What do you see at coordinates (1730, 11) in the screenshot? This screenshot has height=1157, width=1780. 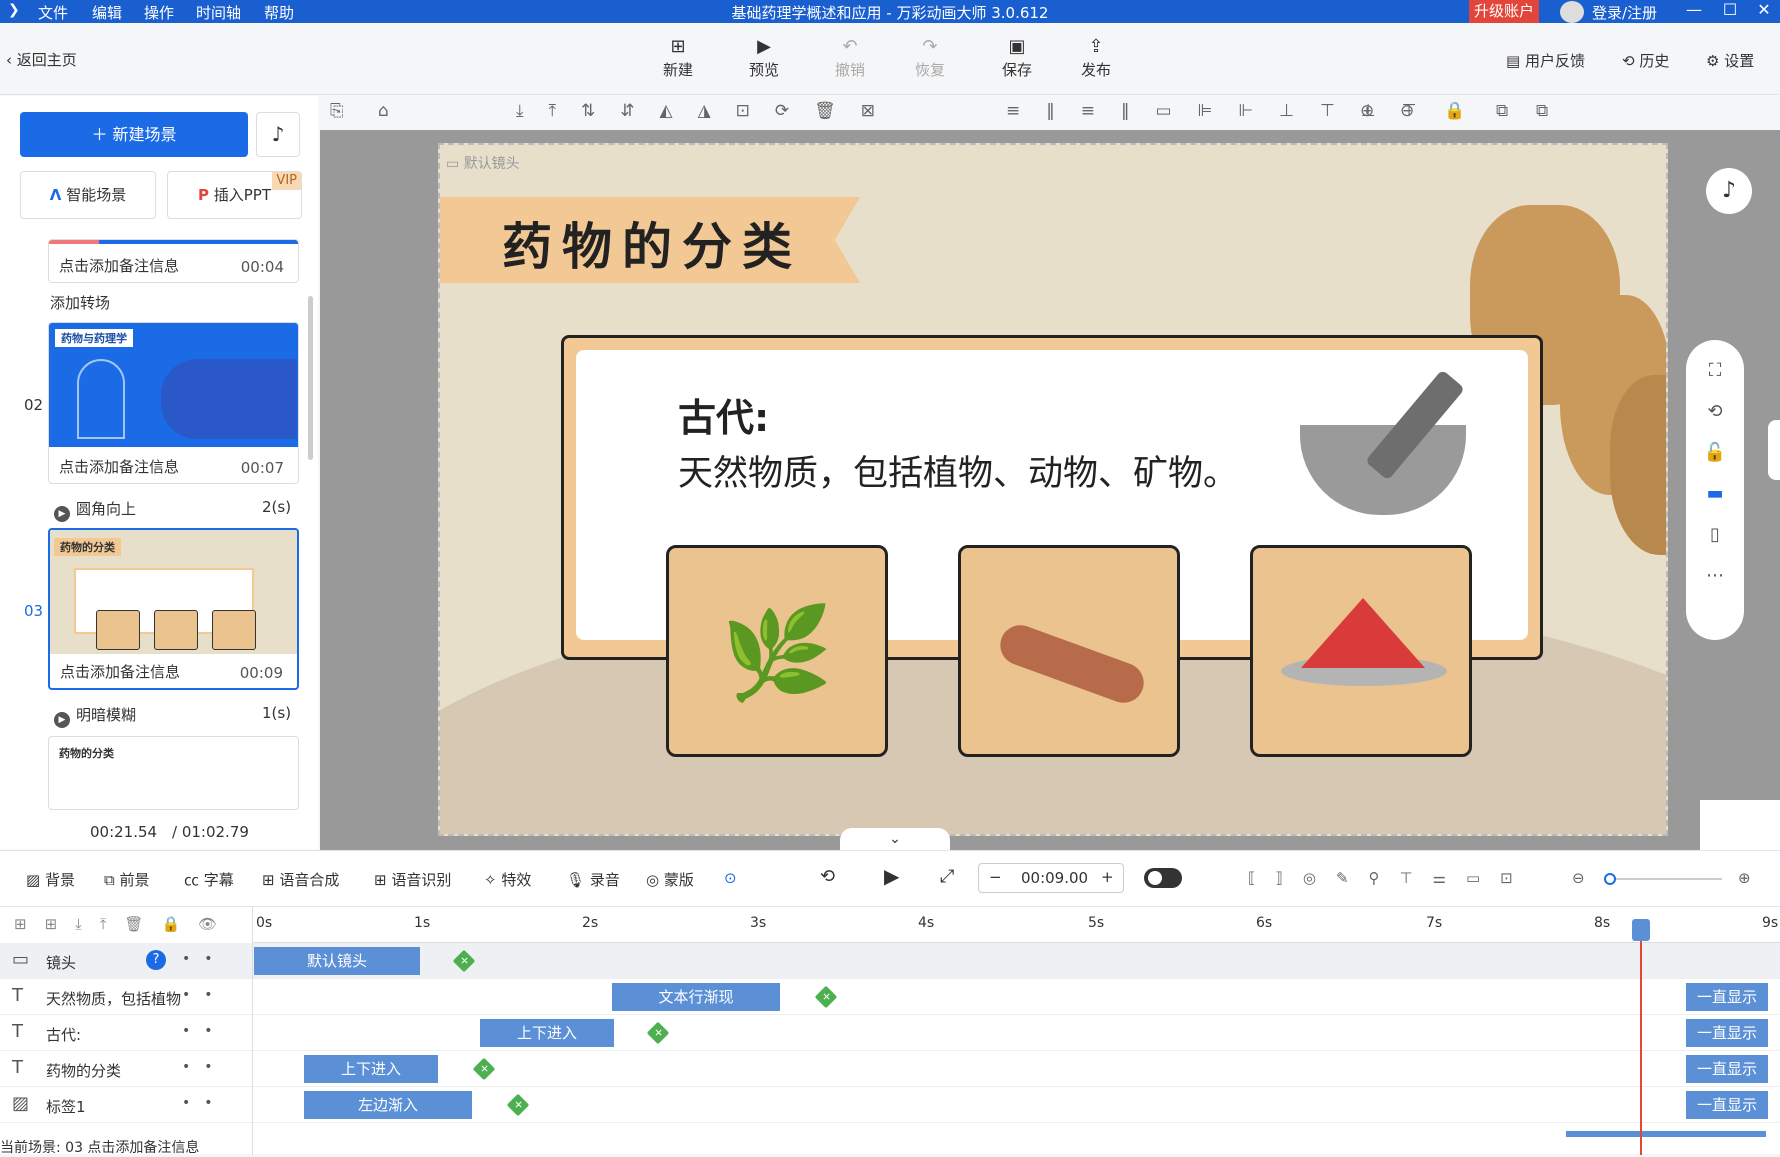 I see `maximize-icon: ☐` at bounding box center [1730, 11].